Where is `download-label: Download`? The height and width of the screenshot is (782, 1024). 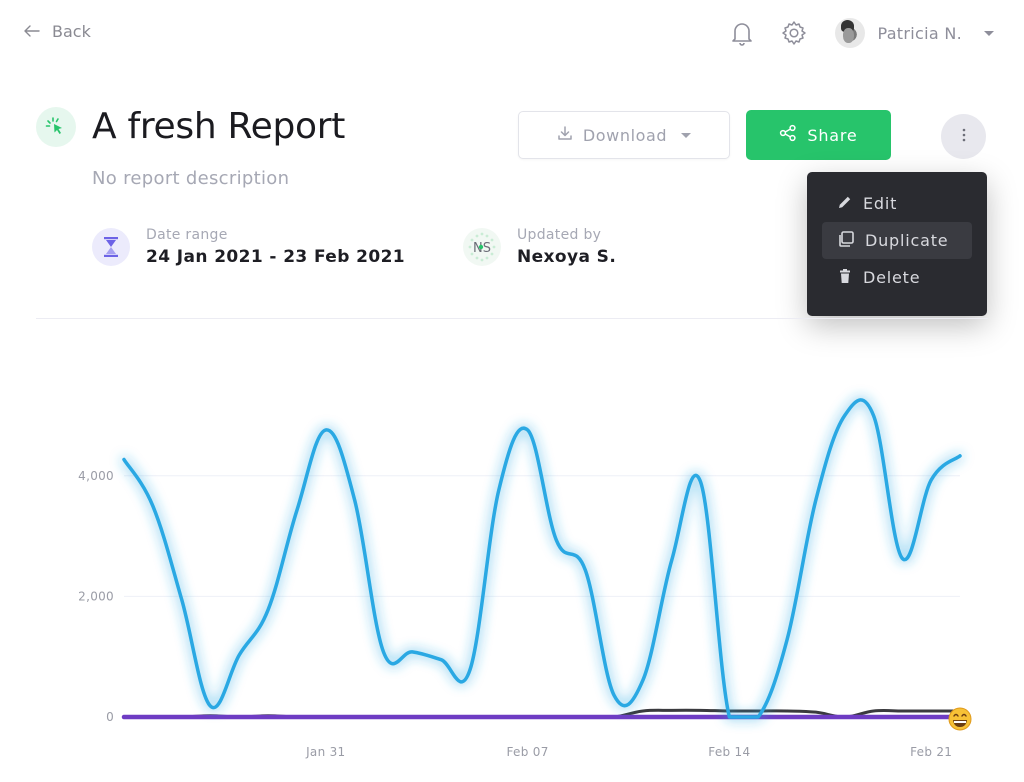
download-label: Download is located at coordinates (625, 135).